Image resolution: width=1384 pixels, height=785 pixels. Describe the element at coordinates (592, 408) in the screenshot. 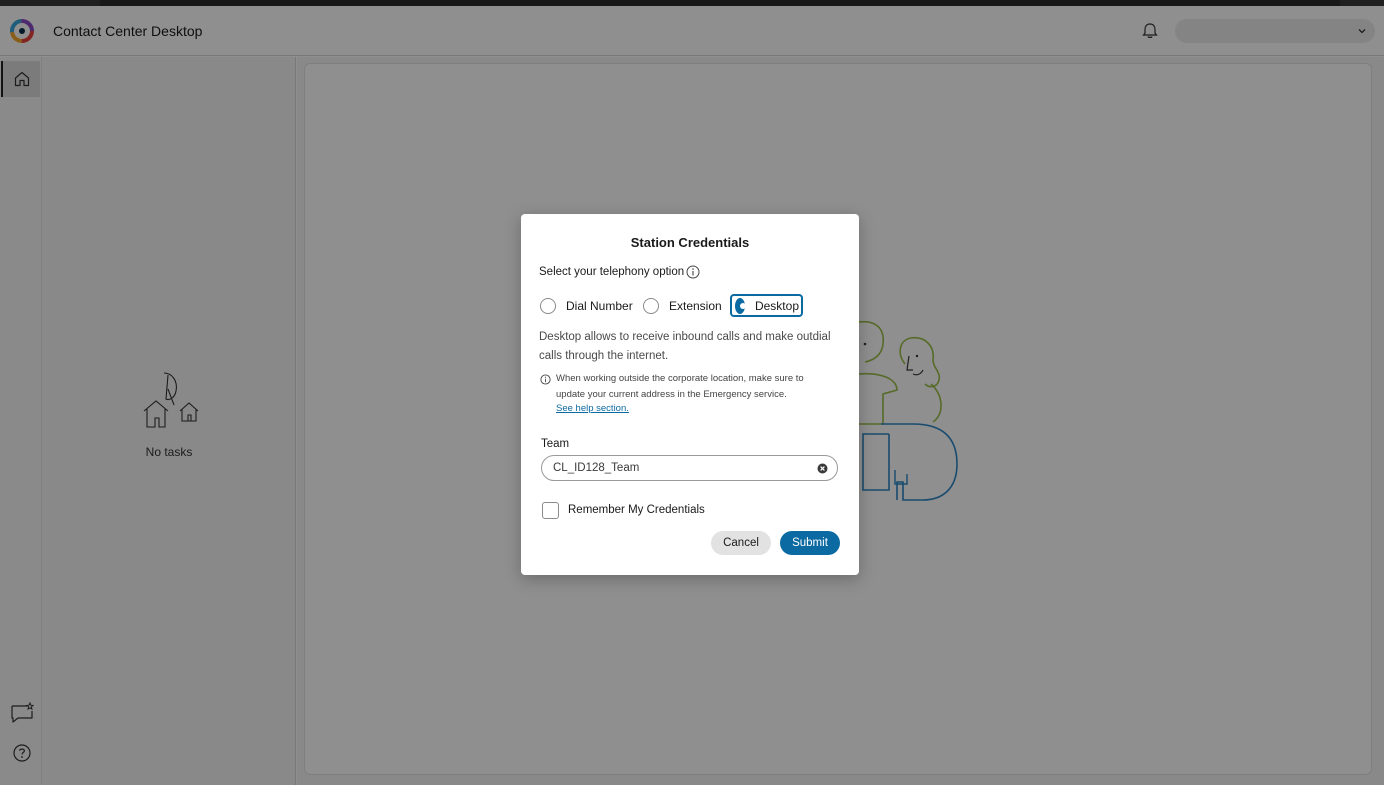

I see `see-help-link: See help section.` at that location.